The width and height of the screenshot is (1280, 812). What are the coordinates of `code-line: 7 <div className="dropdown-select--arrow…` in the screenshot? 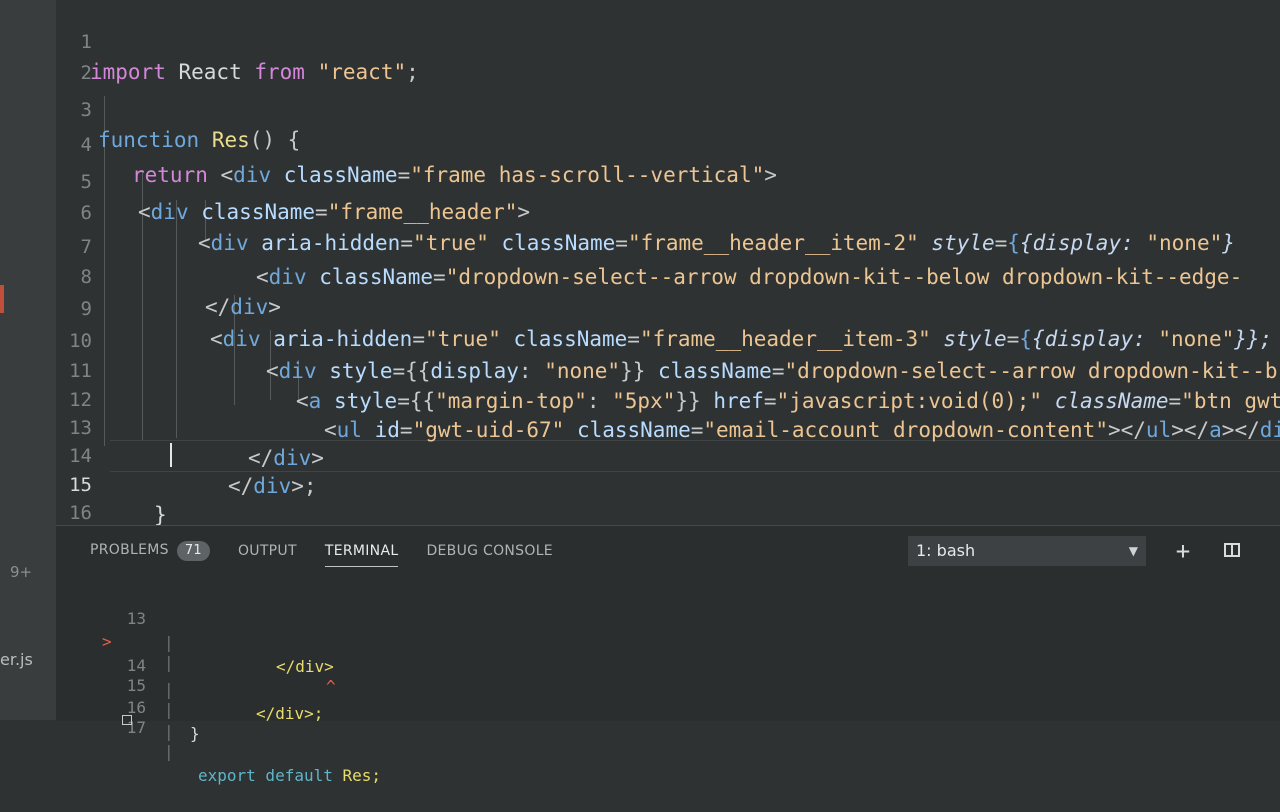 It's located at (640, 245).